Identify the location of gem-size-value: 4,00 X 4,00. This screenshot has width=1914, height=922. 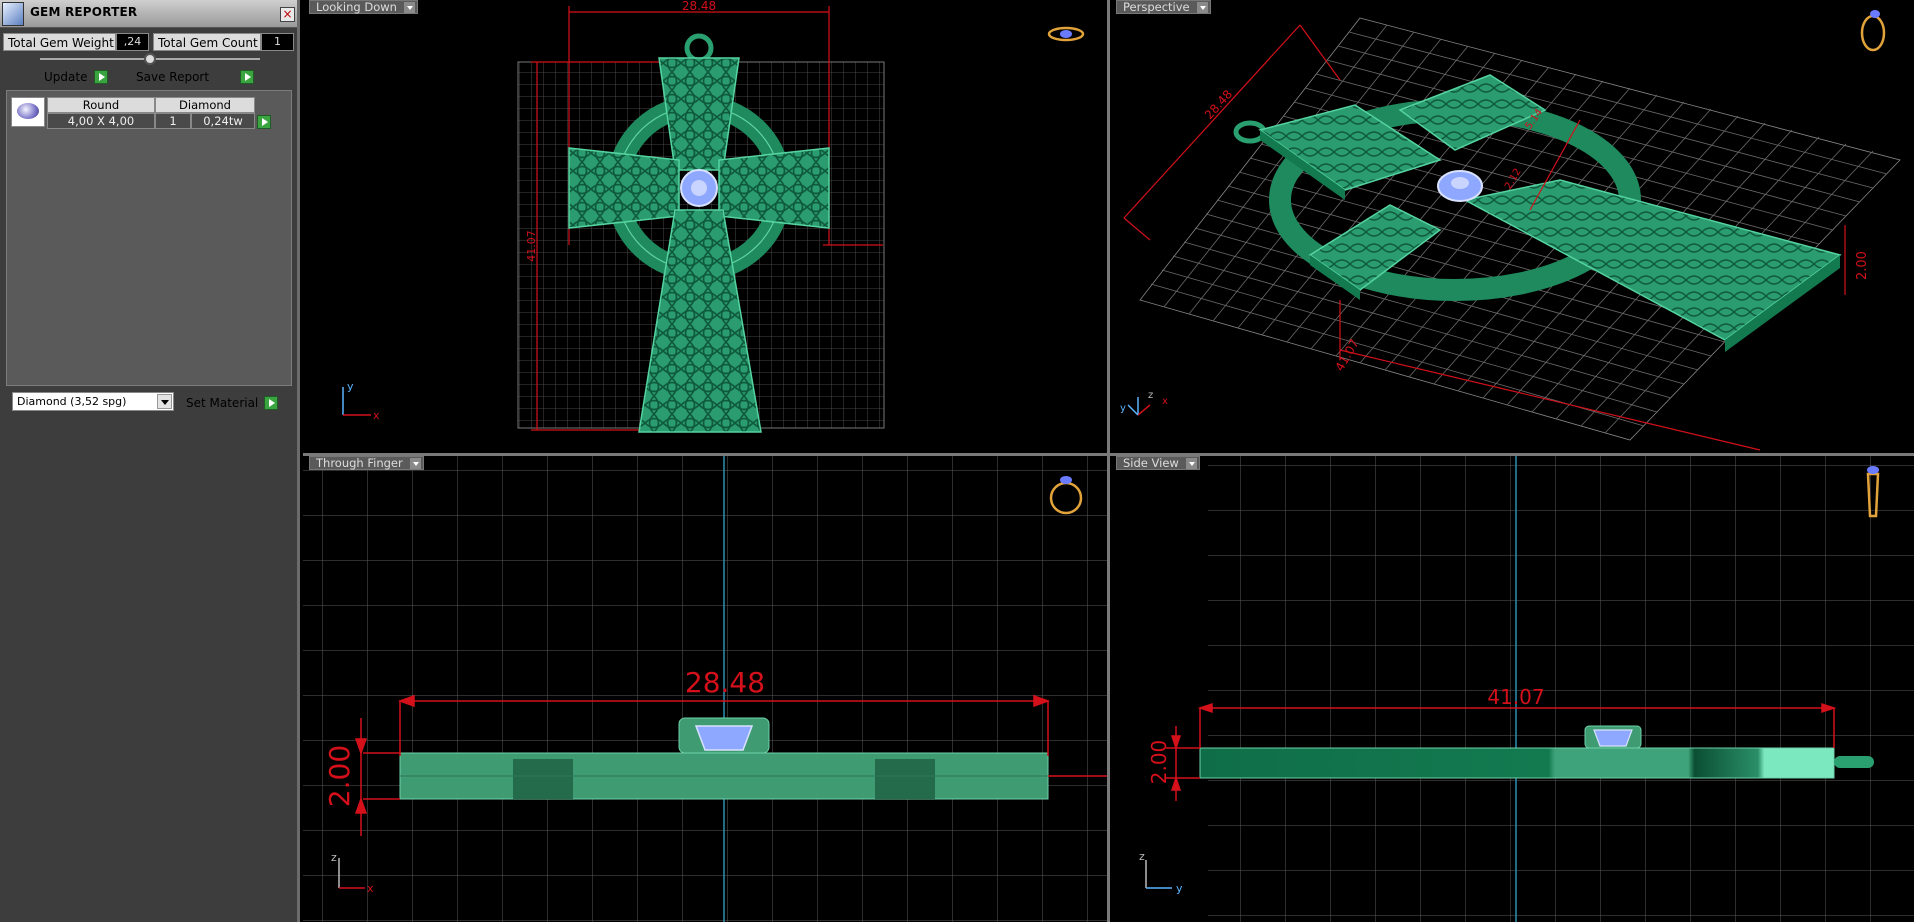
(101, 121).